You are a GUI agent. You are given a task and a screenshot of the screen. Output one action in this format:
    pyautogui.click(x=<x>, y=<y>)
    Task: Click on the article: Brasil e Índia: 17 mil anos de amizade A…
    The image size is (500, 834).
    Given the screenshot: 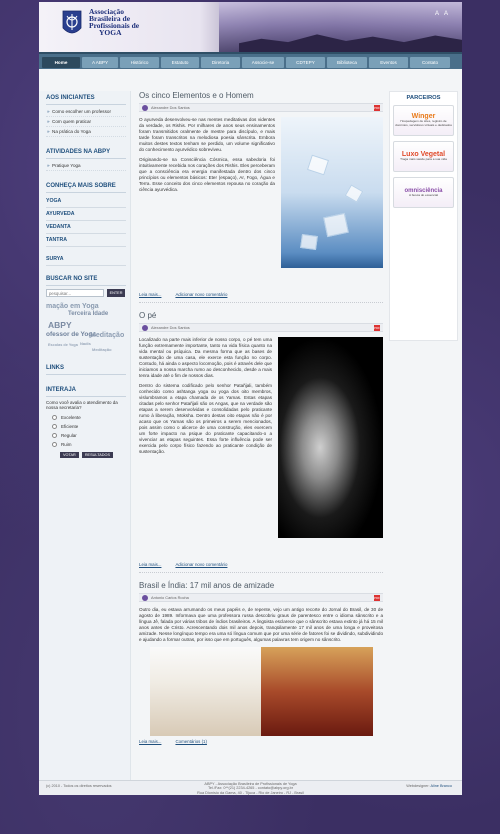 What is the action you would take?
    pyautogui.click(x=261, y=662)
    